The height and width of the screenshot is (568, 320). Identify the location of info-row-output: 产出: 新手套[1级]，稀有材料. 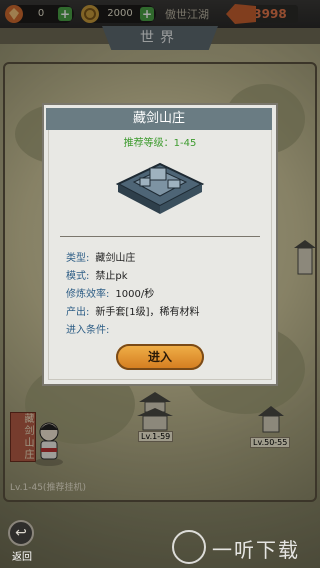
(133, 310).